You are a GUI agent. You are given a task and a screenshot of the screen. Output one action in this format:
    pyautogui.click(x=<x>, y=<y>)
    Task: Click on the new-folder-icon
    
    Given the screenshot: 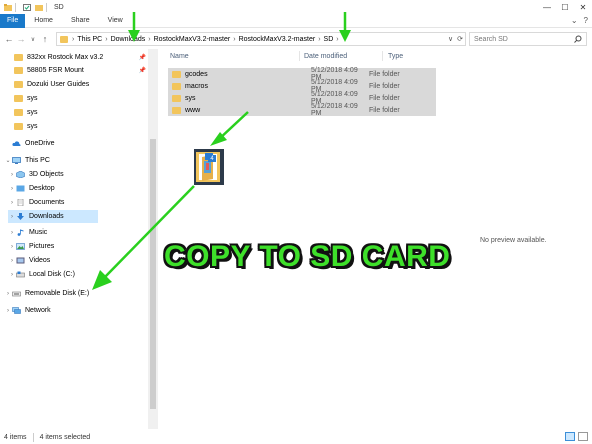 What is the action you would take?
    pyautogui.click(x=39, y=7)
    